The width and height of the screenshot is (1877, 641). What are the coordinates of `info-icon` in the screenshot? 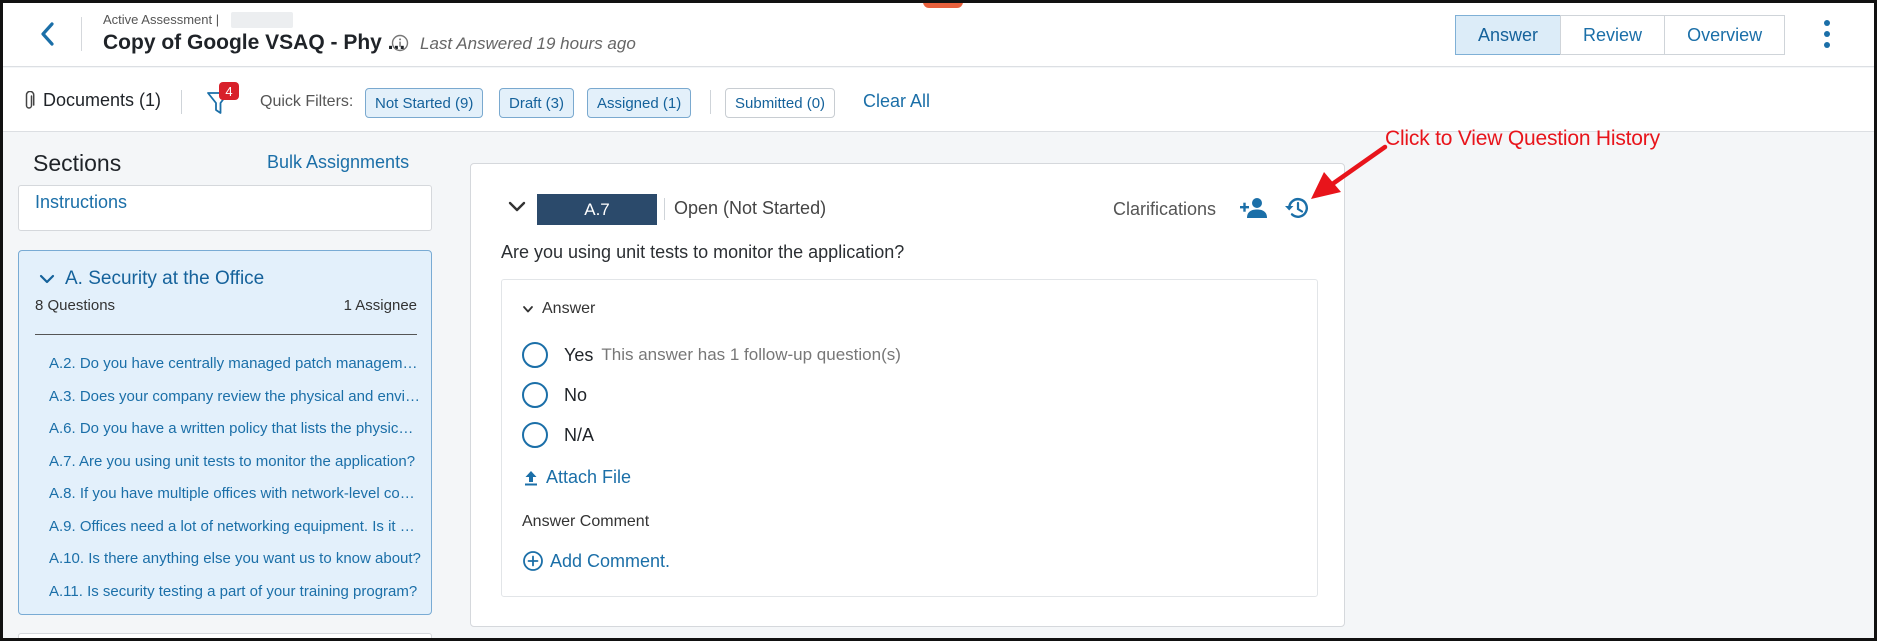 It's located at (400, 43).